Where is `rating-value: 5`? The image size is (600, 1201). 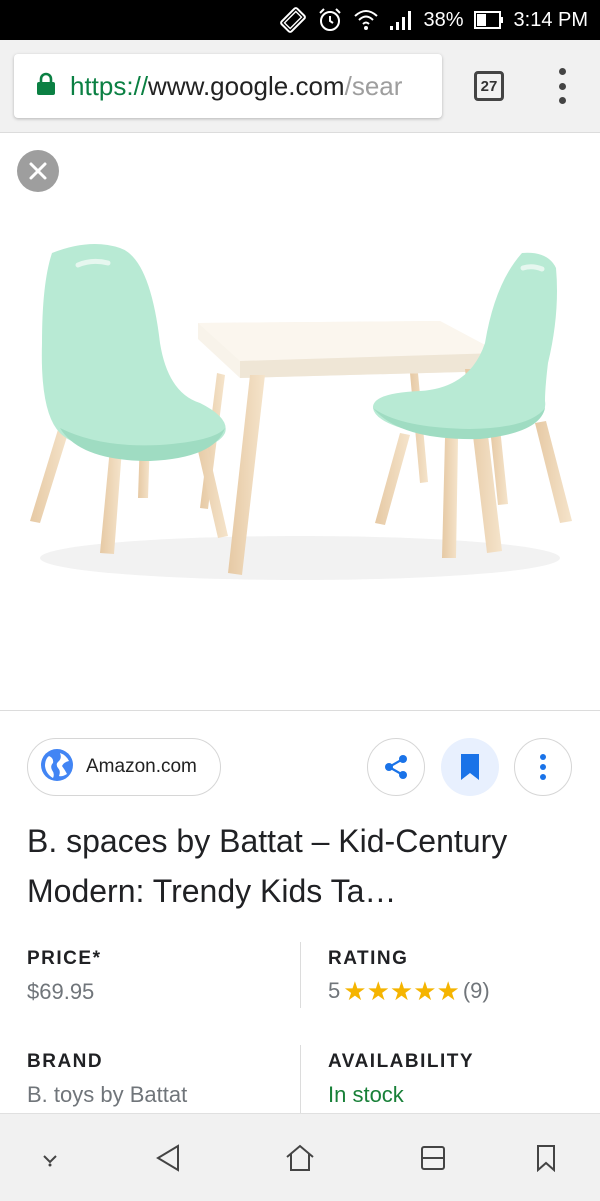
rating-value: 5 is located at coordinates (334, 990).